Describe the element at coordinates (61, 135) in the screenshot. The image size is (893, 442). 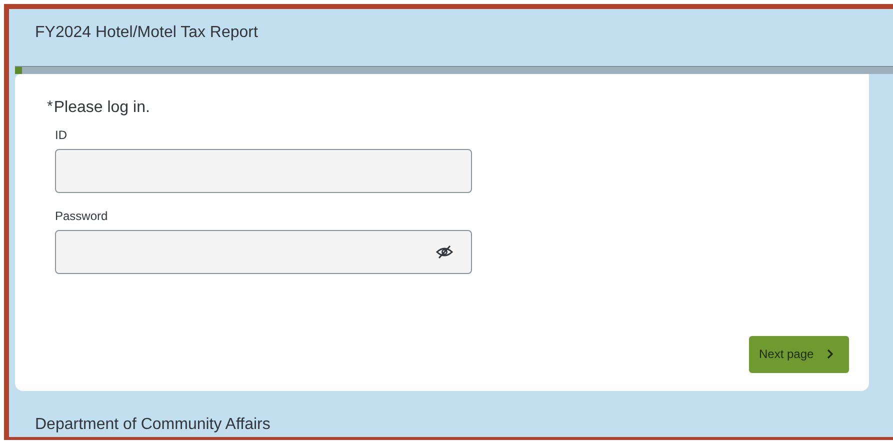
I see `field-label: ID` at that location.